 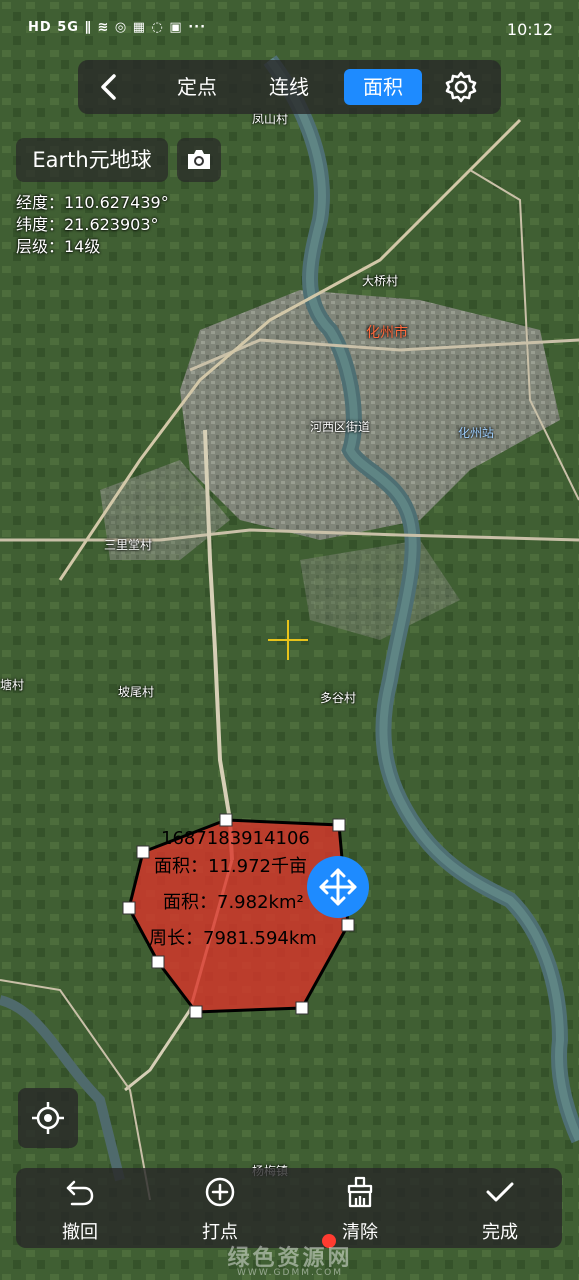 I want to click on add-point-icon, so click(x=220, y=1192).